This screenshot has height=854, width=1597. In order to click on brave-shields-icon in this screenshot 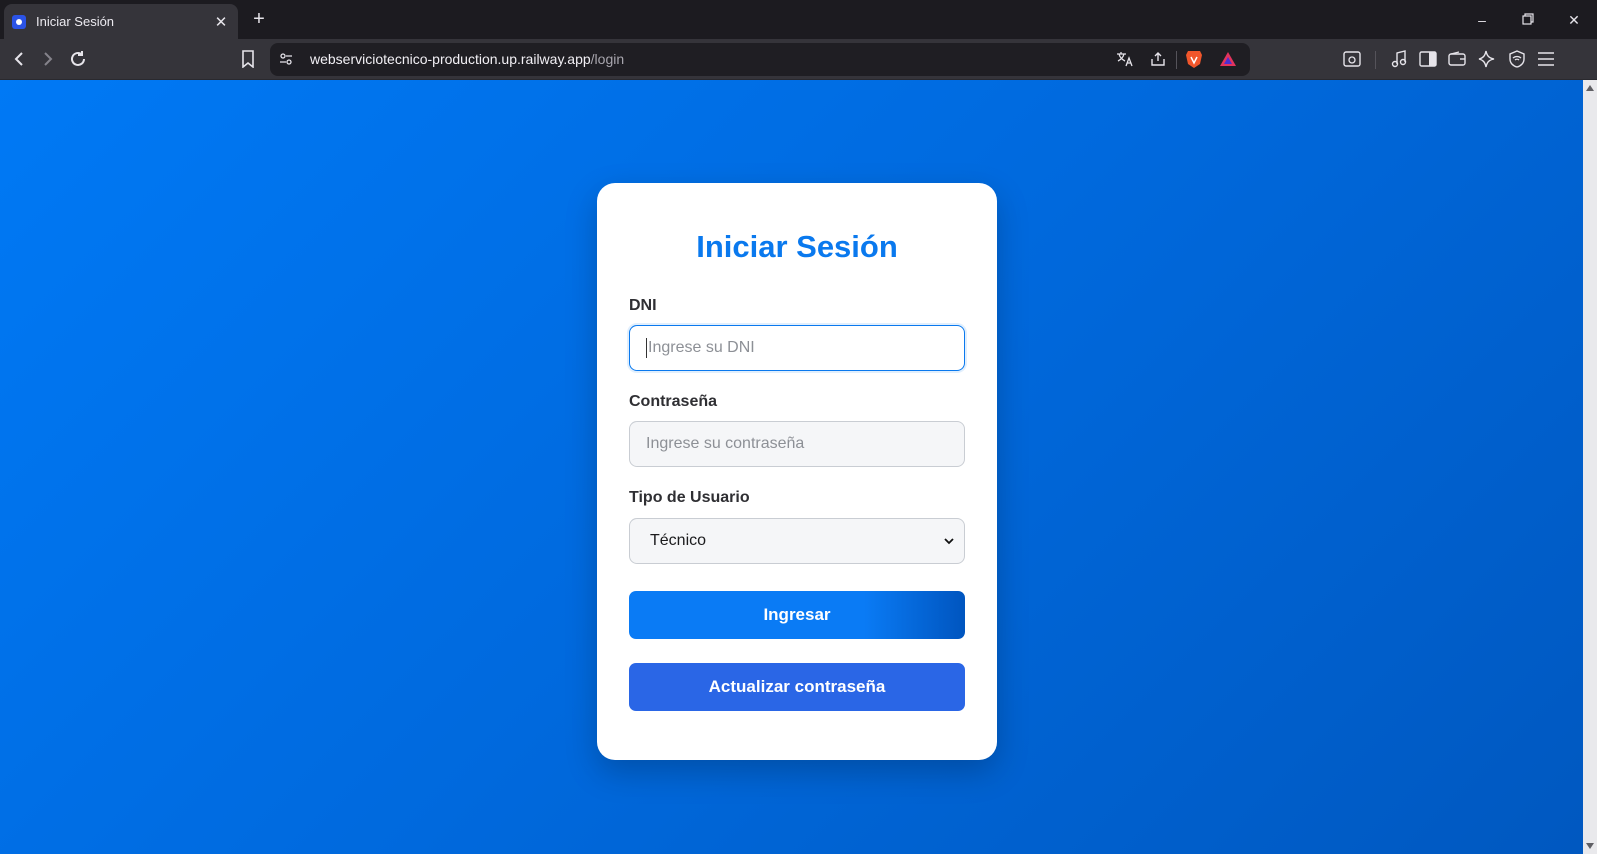, I will do `click(1194, 59)`.